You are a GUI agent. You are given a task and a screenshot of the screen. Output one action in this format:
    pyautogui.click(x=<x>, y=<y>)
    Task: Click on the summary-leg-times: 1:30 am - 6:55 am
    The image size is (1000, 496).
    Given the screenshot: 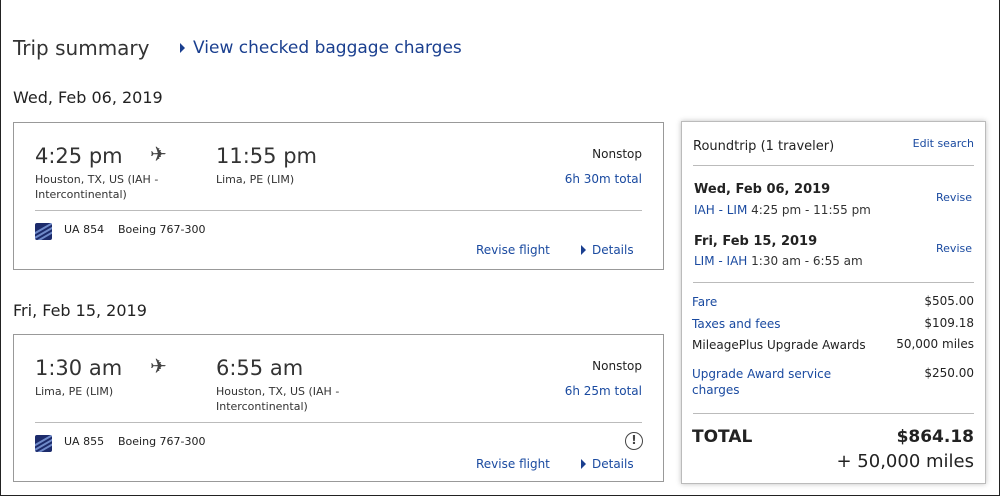 What is the action you would take?
    pyautogui.click(x=807, y=261)
    